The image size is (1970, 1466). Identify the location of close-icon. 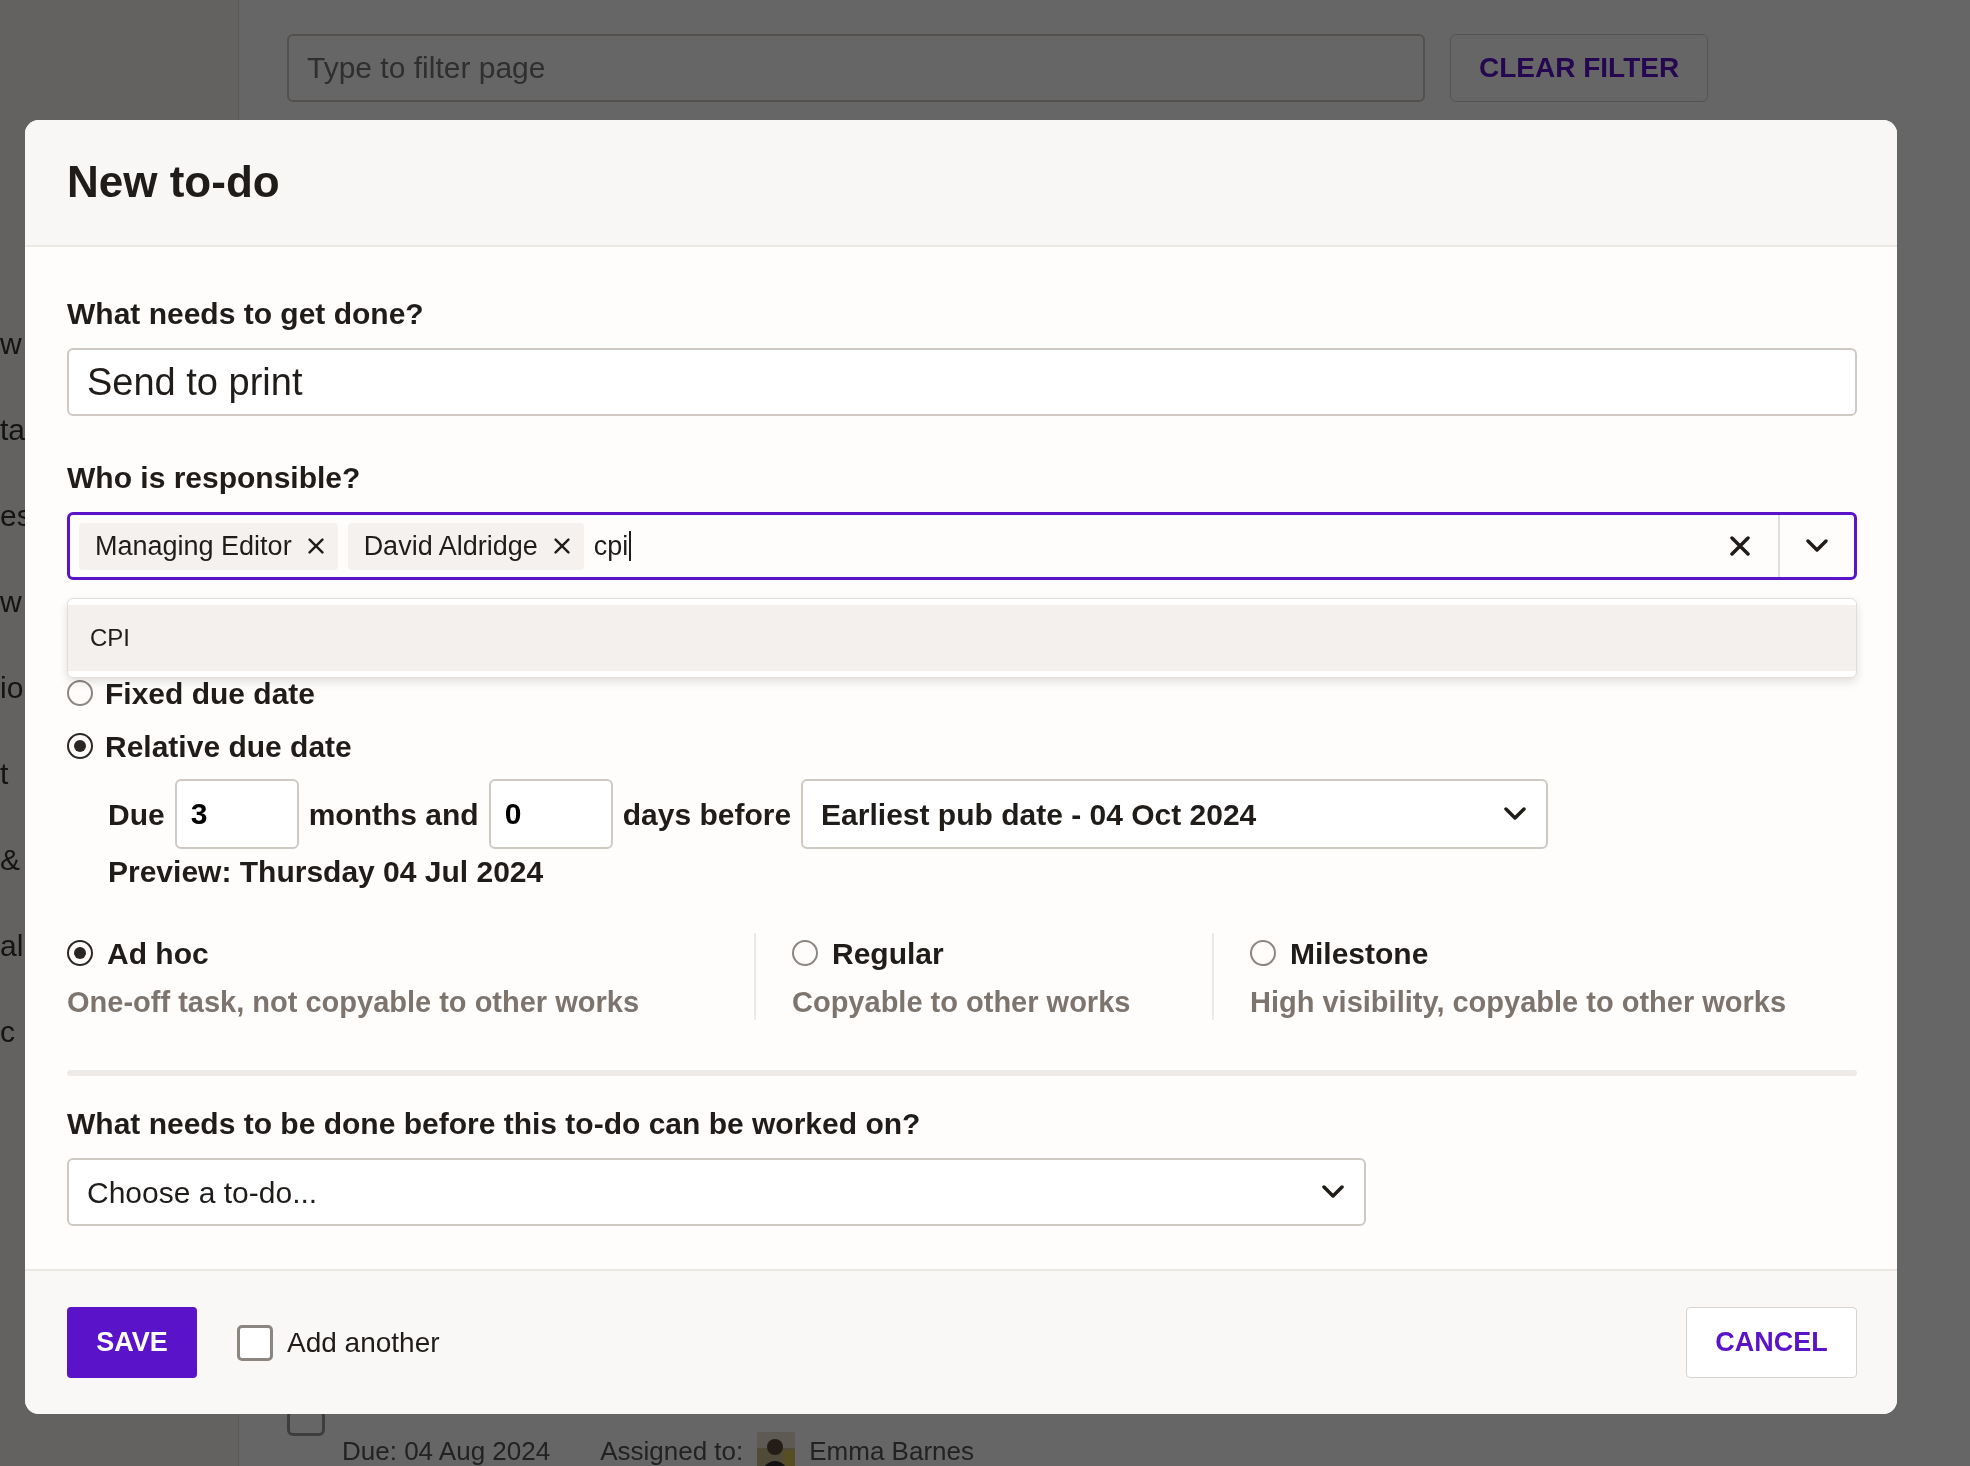
(1740, 546).